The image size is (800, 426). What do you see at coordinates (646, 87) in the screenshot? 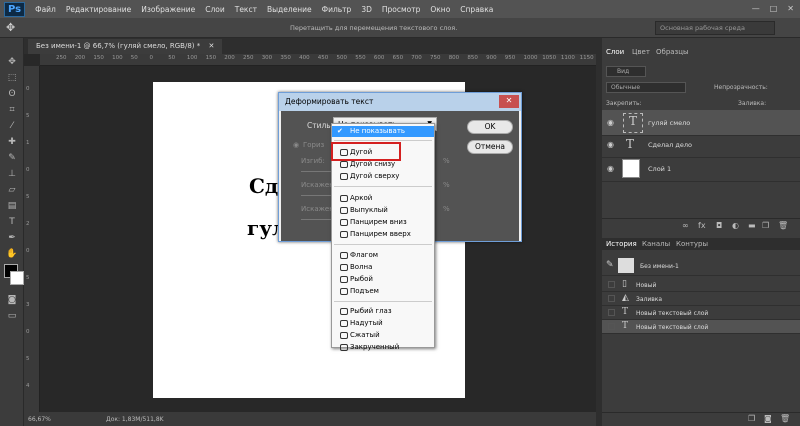
I see `blend-mode-select: Обычные` at bounding box center [646, 87].